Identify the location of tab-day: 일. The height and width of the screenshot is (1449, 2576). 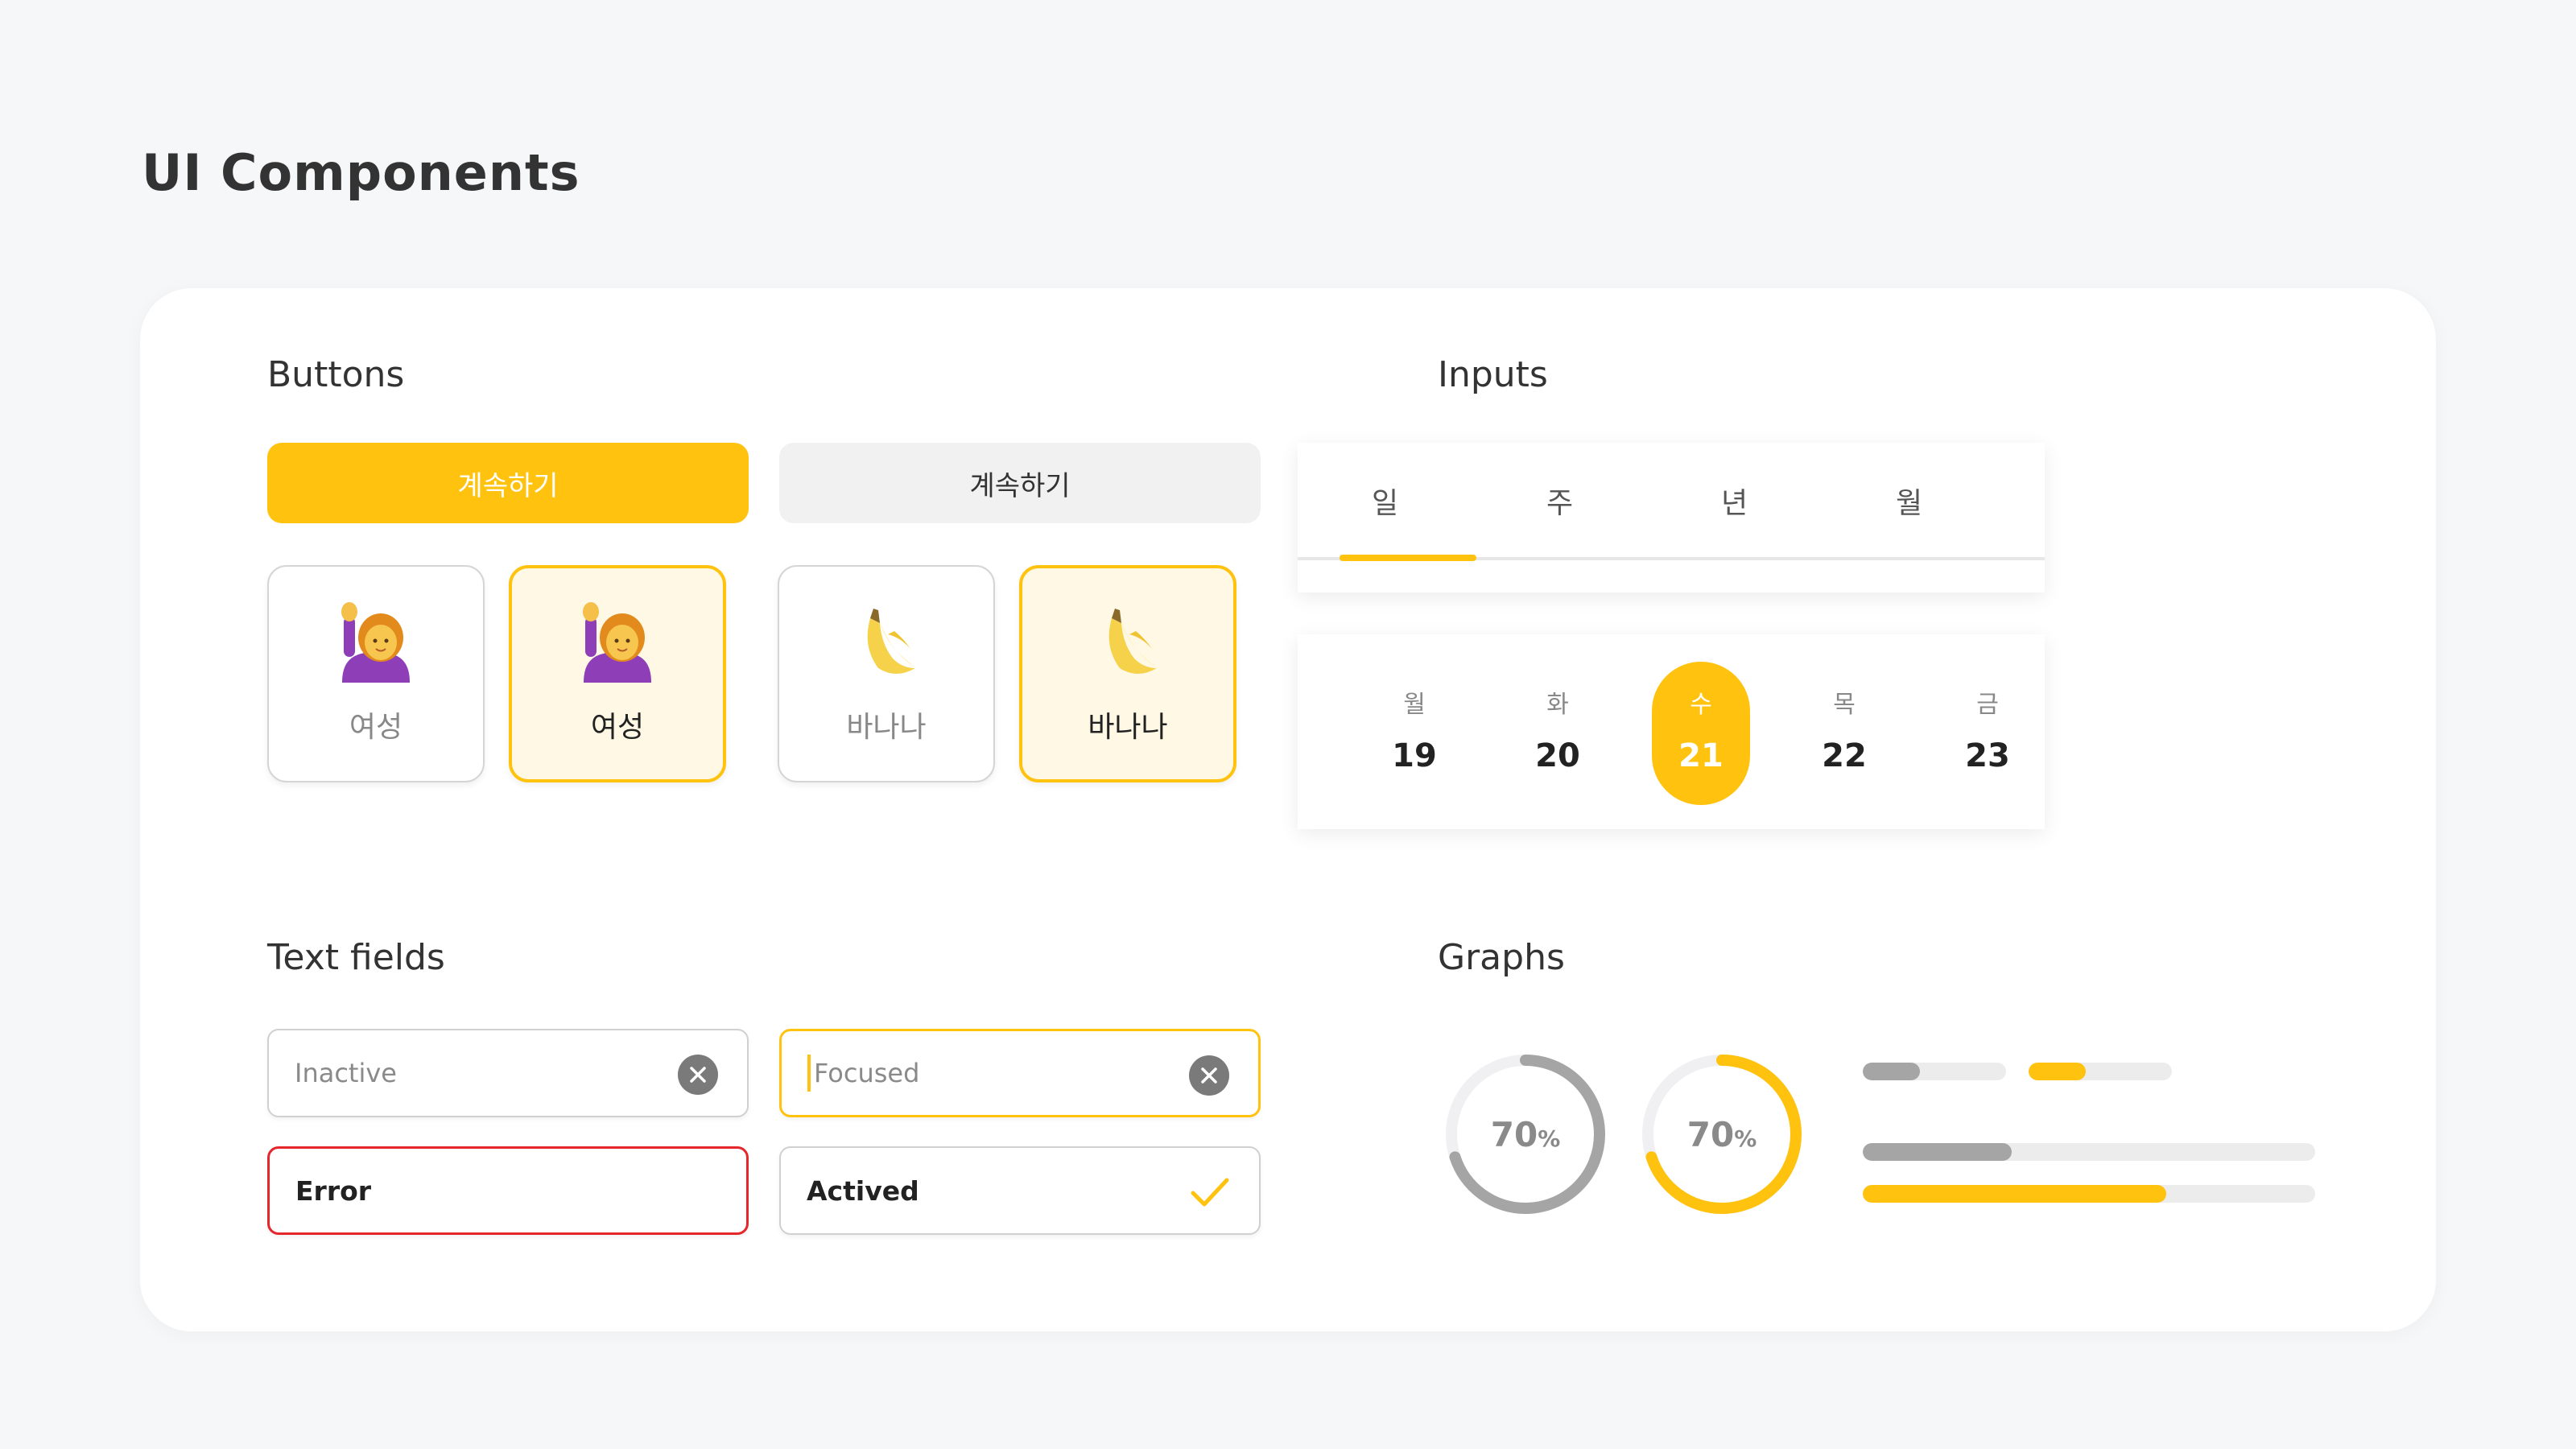
(1385, 501).